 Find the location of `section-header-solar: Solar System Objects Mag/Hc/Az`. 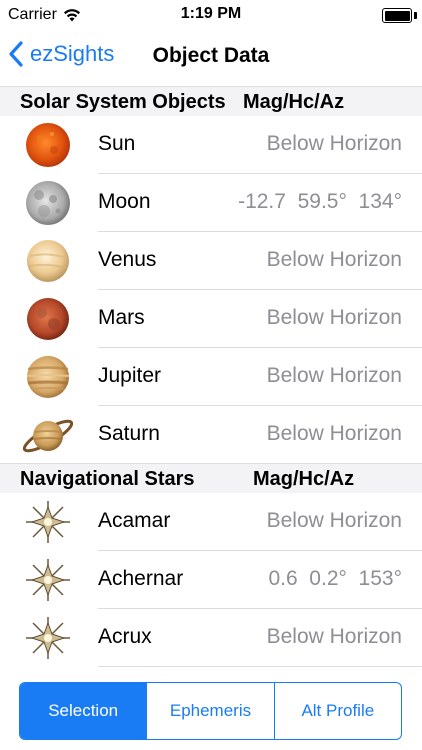

section-header-solar: Solar System Objects Mag/Hc/Az is located at coordinates (211, 101).